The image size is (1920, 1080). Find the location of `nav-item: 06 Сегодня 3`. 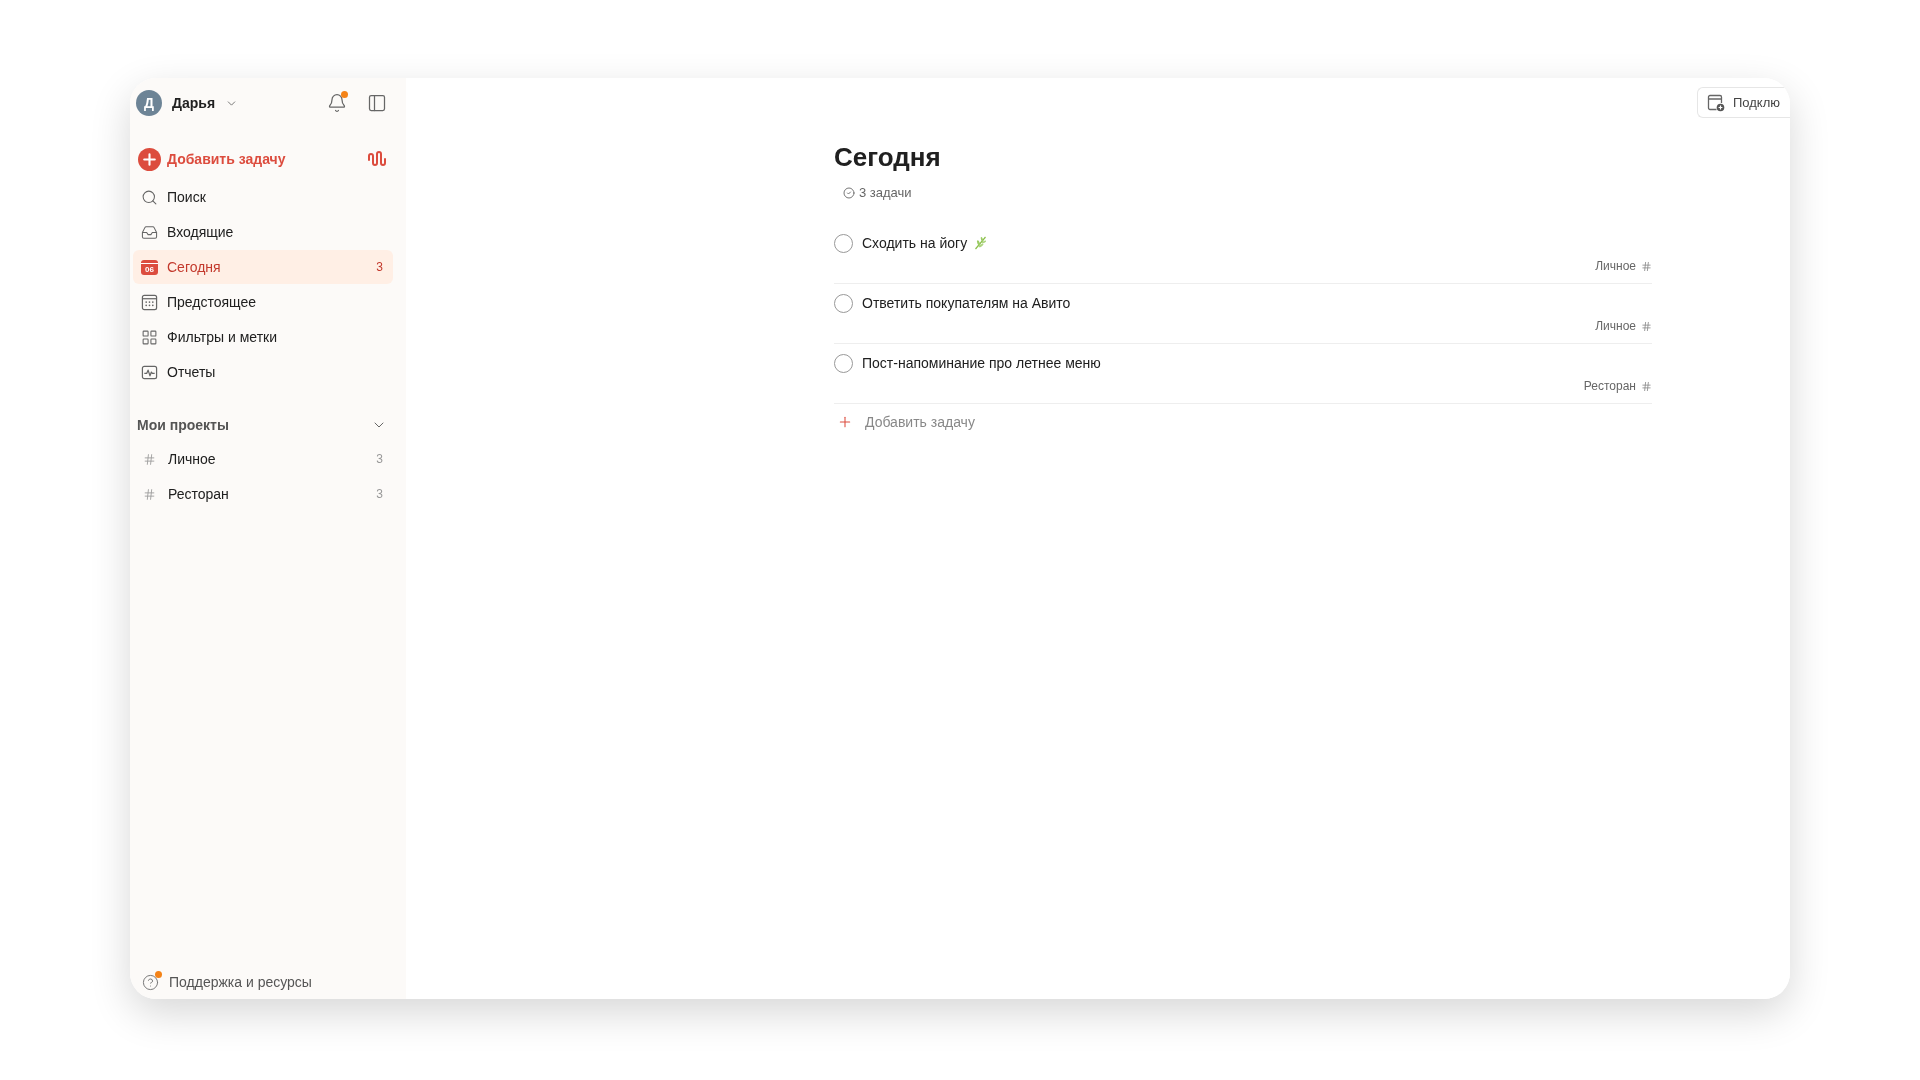

nav-item: 06 Сегодня 3 is located at coordinates (263, 267).